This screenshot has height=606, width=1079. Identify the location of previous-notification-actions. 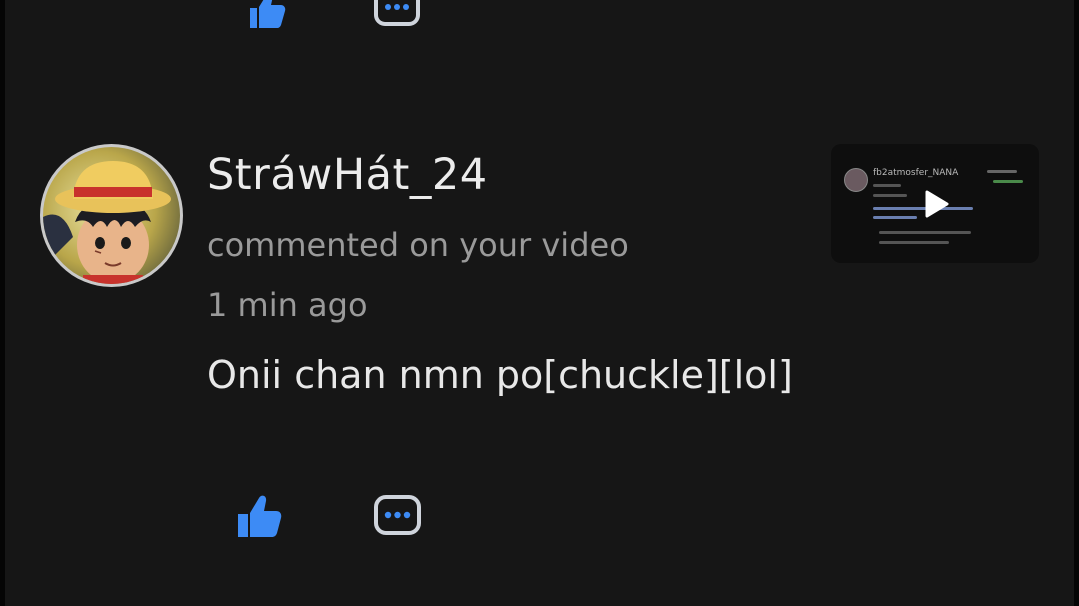
(336, 15).